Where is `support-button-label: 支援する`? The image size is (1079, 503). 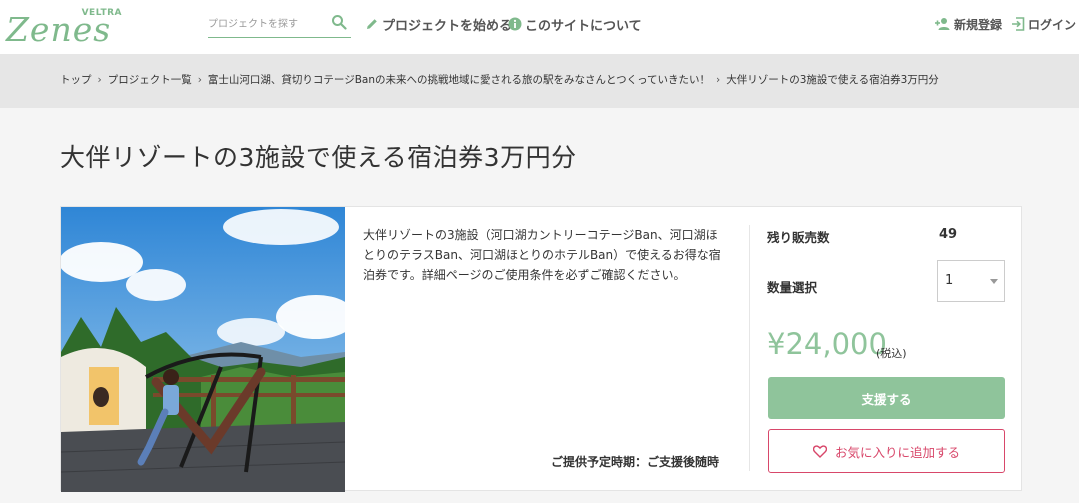 support-button-label: 支援する is located at coordinates (886, 399).